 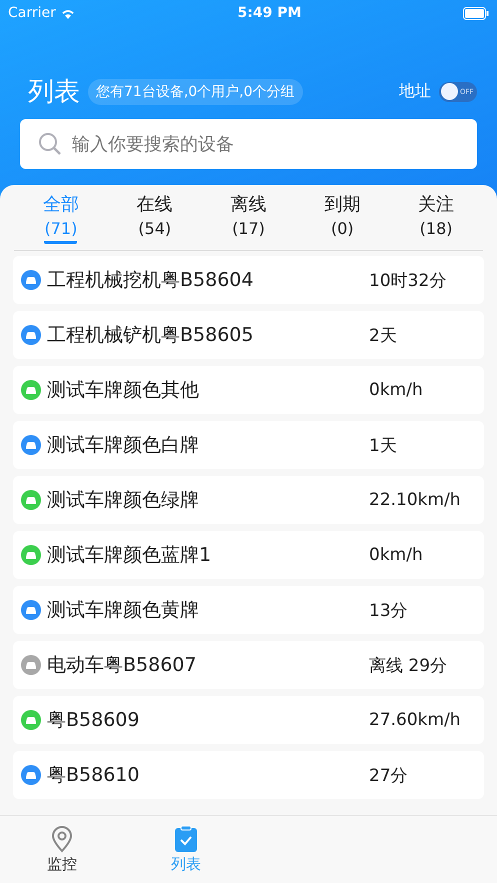 What do you see at coordinates (408, 665) in the screenshot?
I see `device-status: 离线 29分` at bounding box center [408, 665].